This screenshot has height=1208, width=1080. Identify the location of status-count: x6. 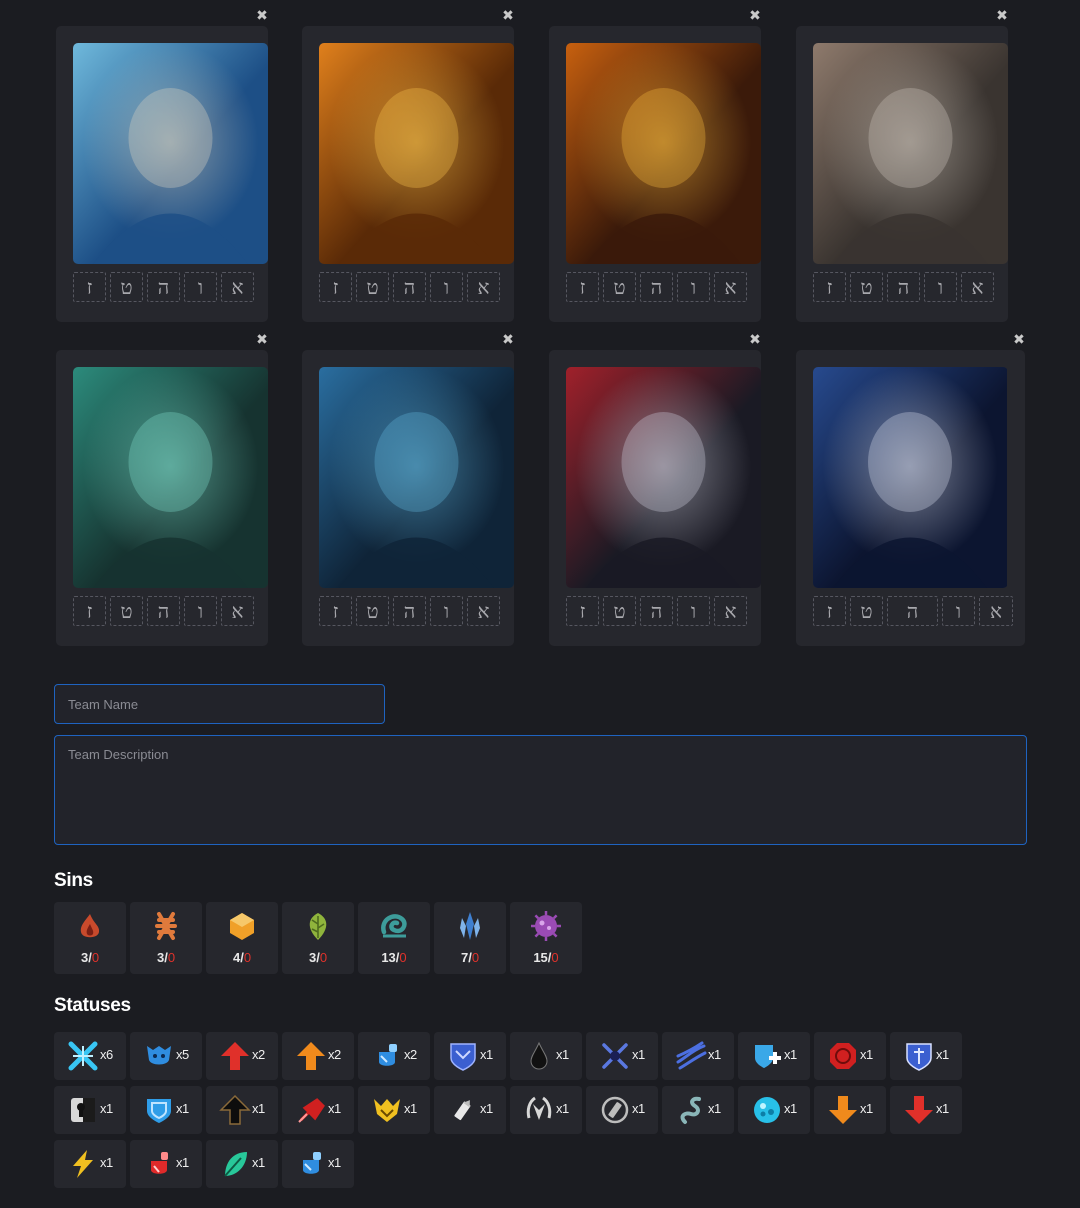
(106, 1054).